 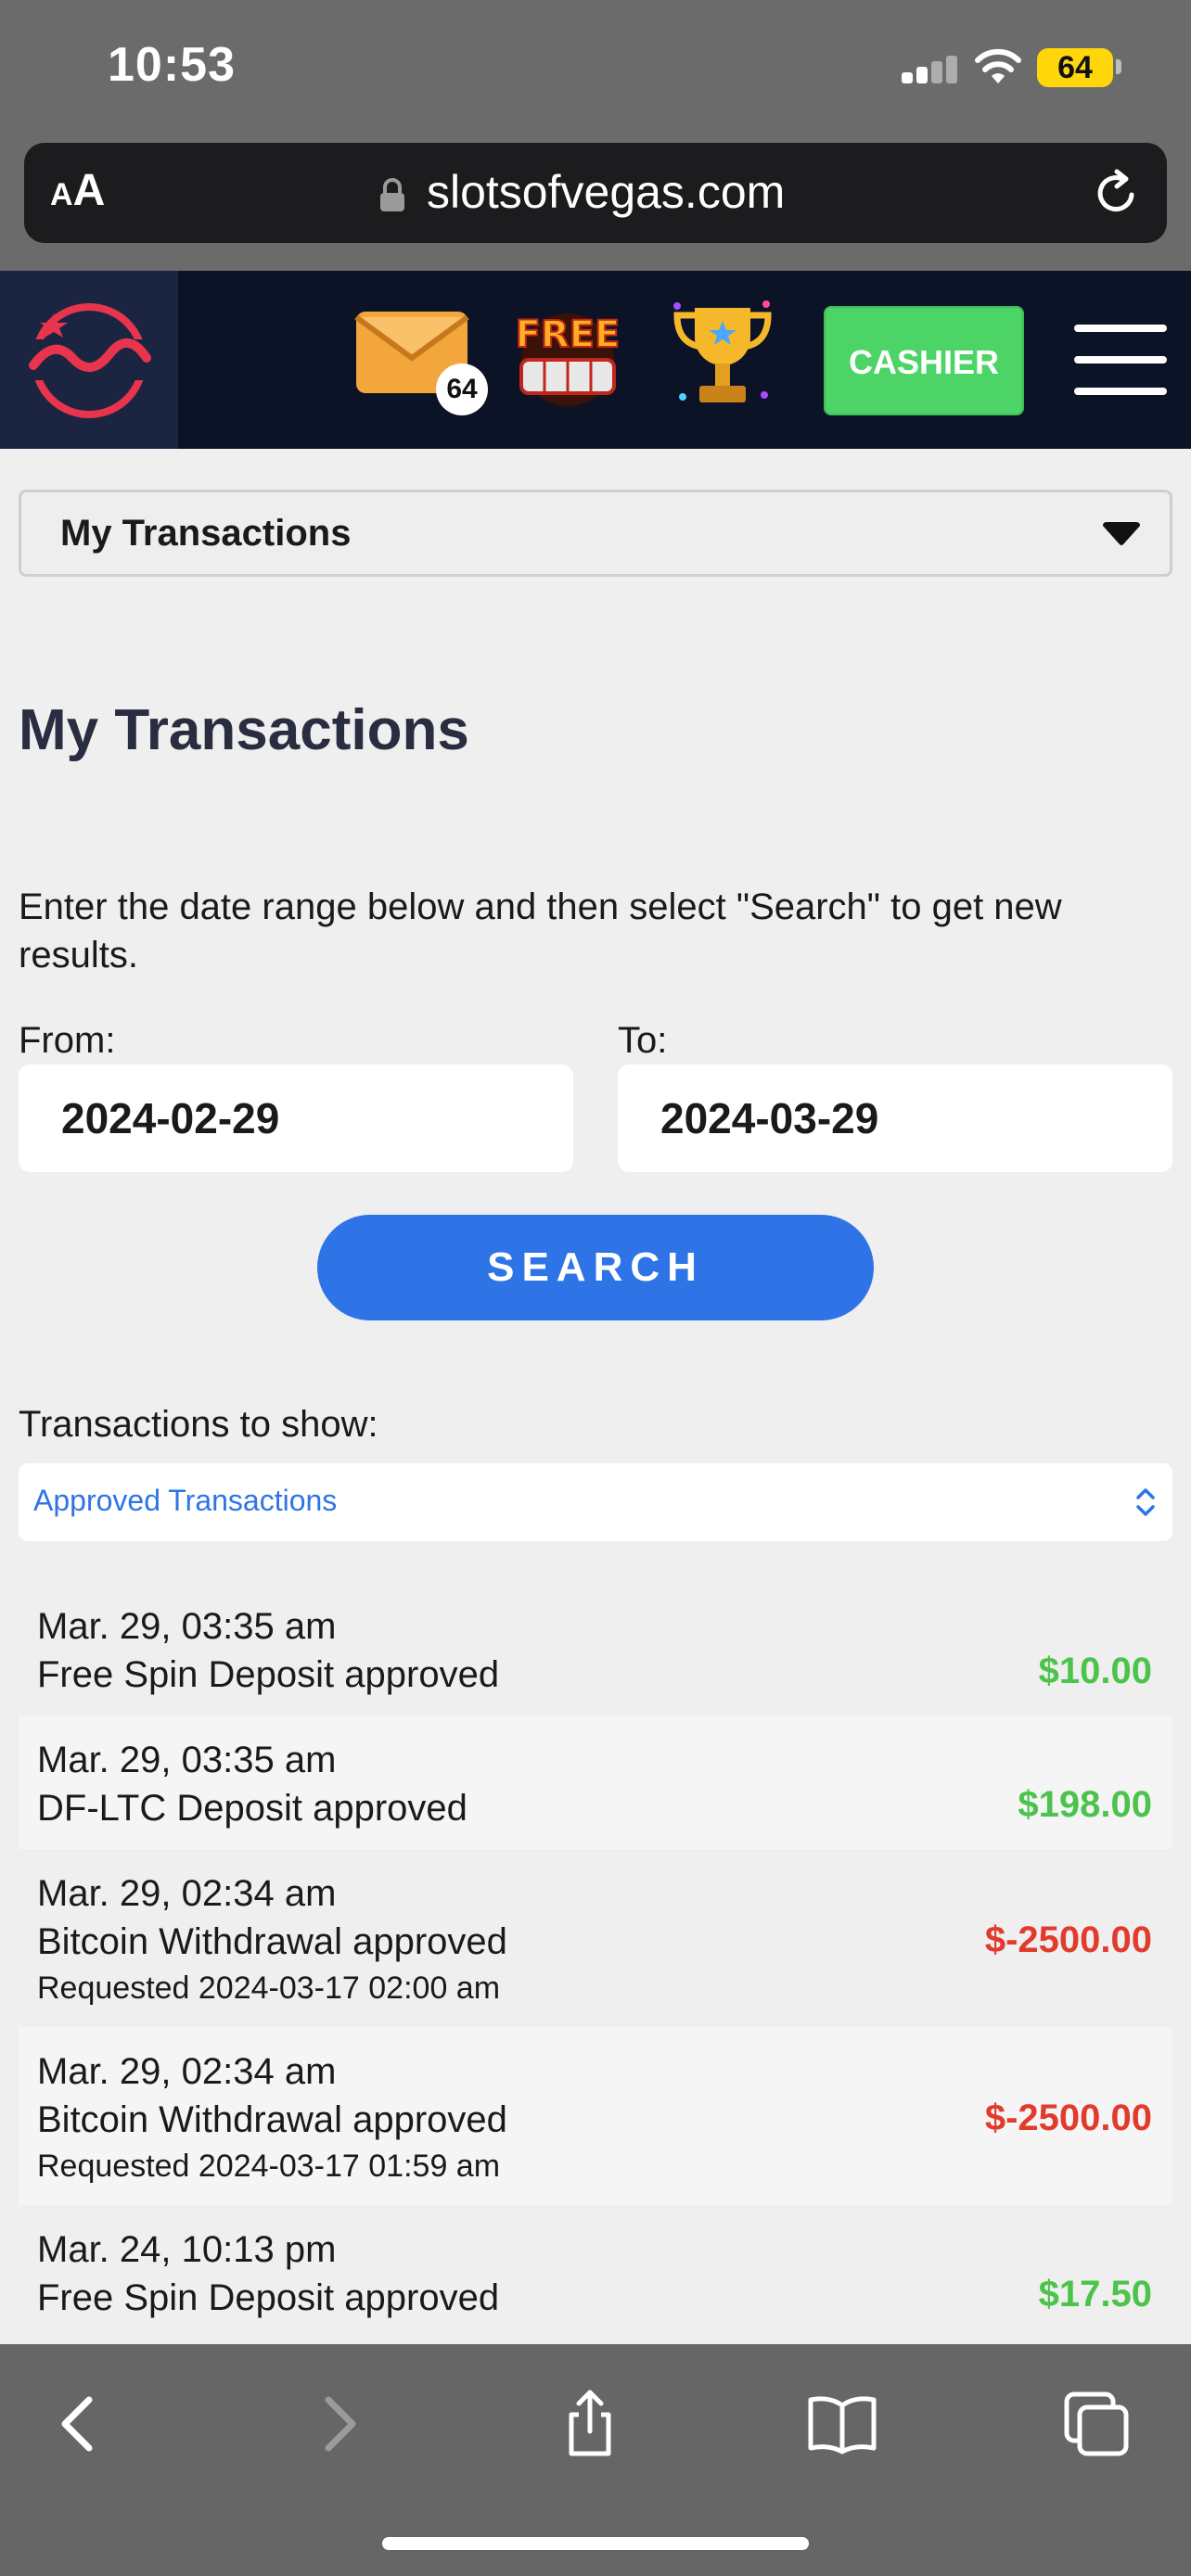 I want to click on forward-icon, so click(x=338, y=2424).